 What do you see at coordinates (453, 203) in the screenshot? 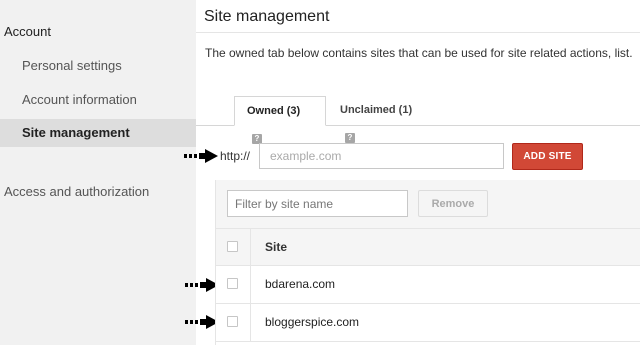
I see `remove-button: Remove` at bounding box center [453, 203].